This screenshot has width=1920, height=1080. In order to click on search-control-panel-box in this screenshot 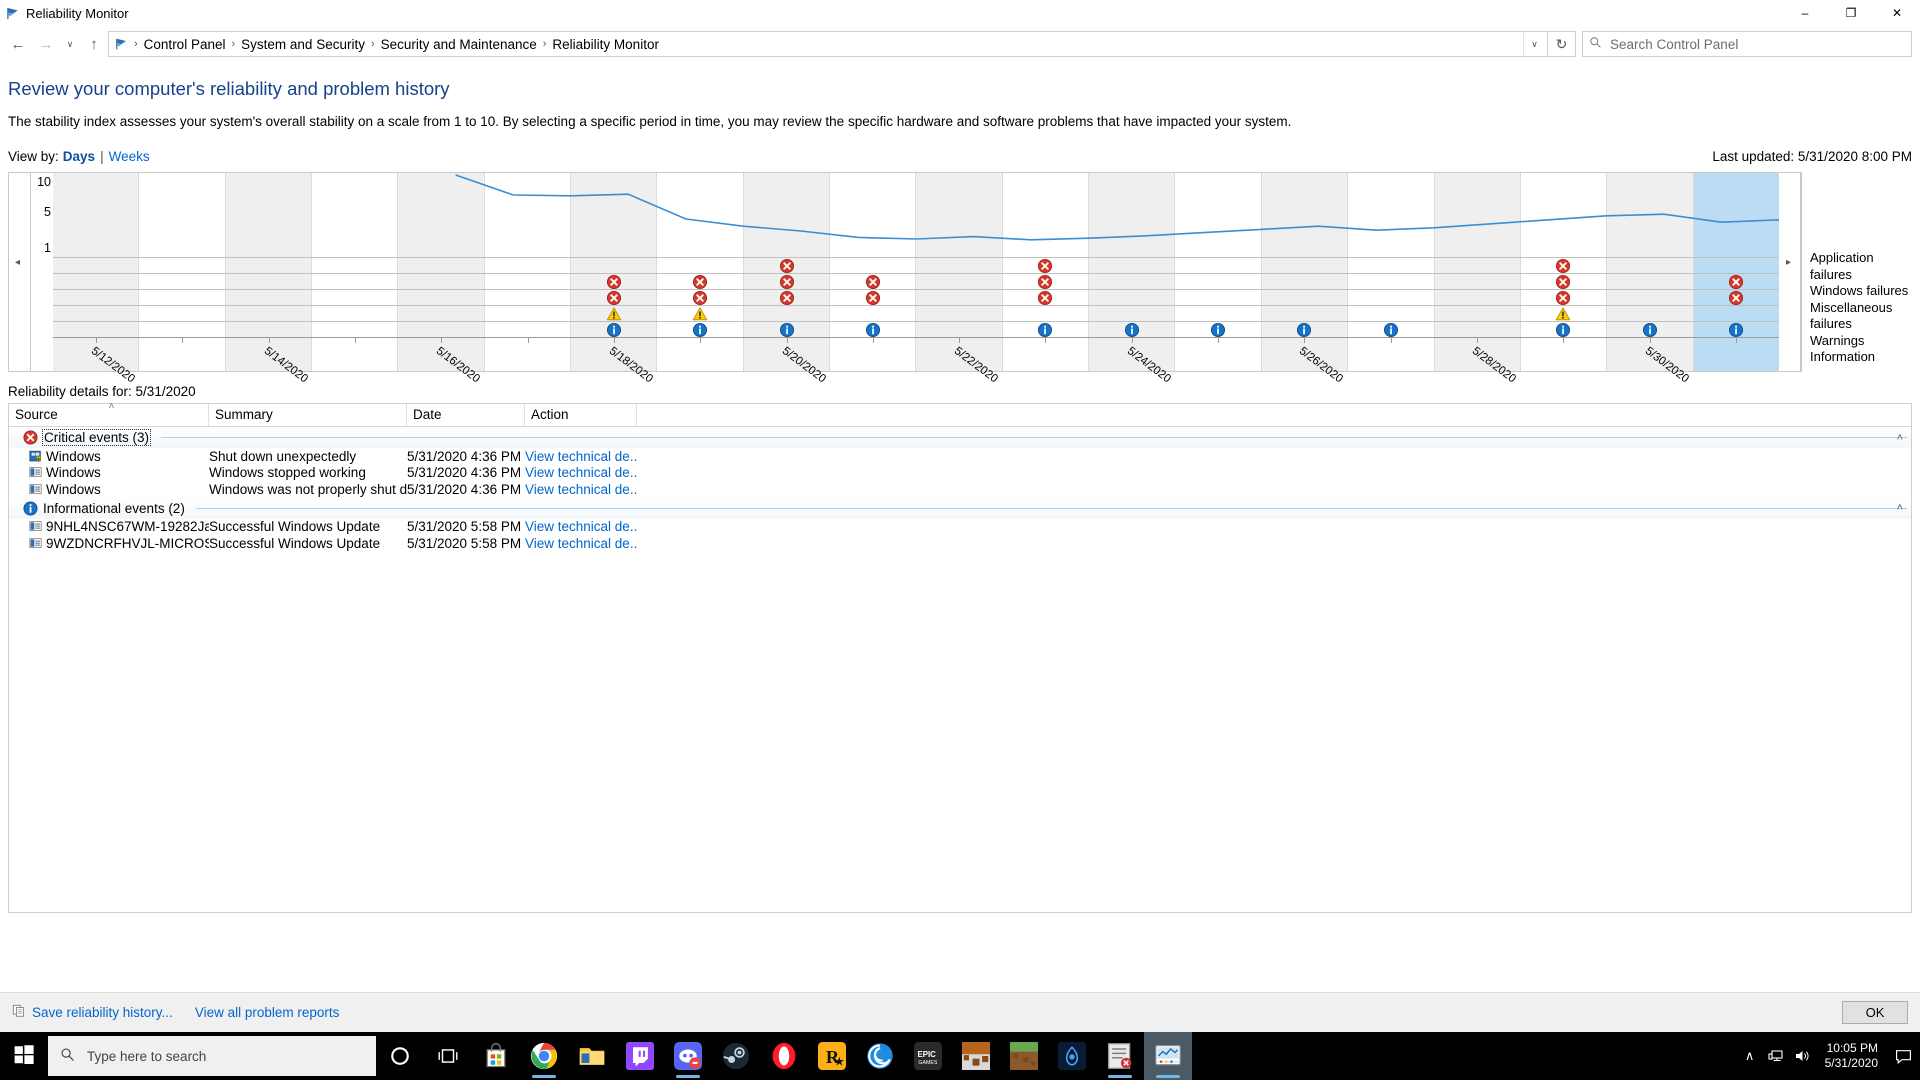, I will do `click(1747, 44)`.